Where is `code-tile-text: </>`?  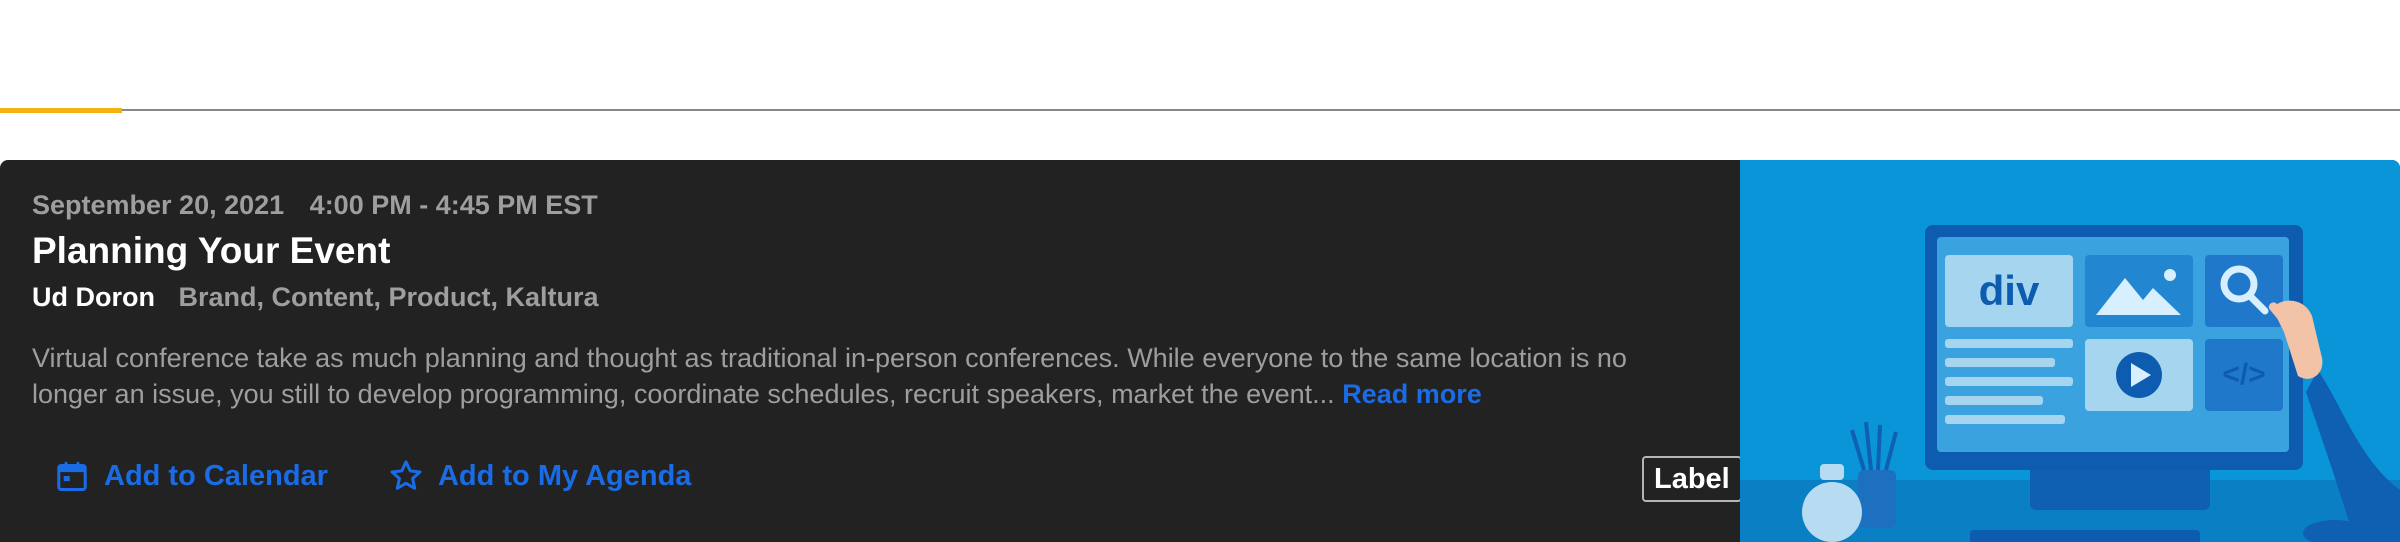
code-tile-text: </> is located at coordinates (2243, 374).